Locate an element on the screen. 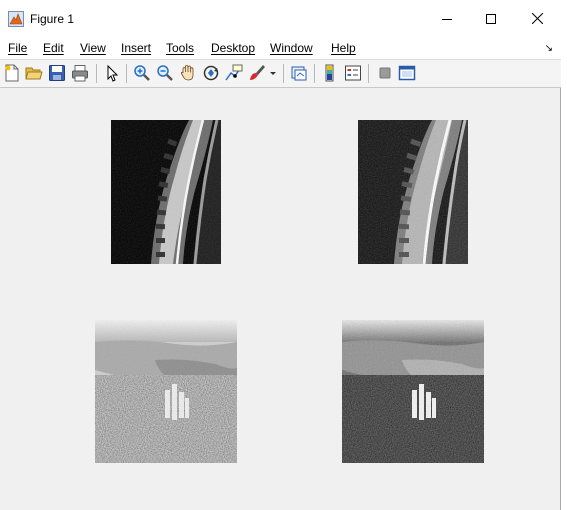 This screenshot has height=510, width=567. data-cursor-icon is located at coordinates (234, 73).